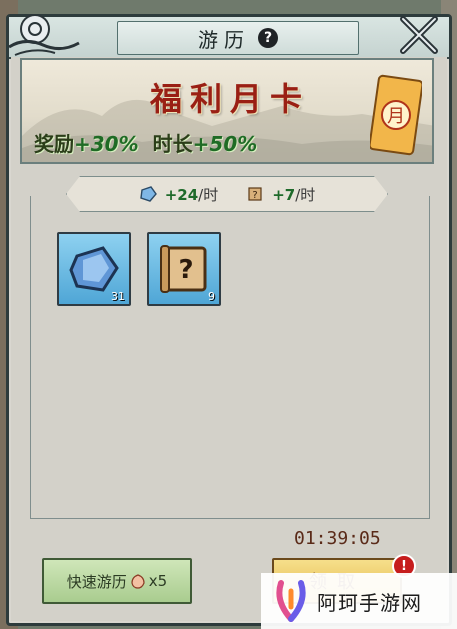  I want to click on month-card-glyph: 月, so click(396, 116).